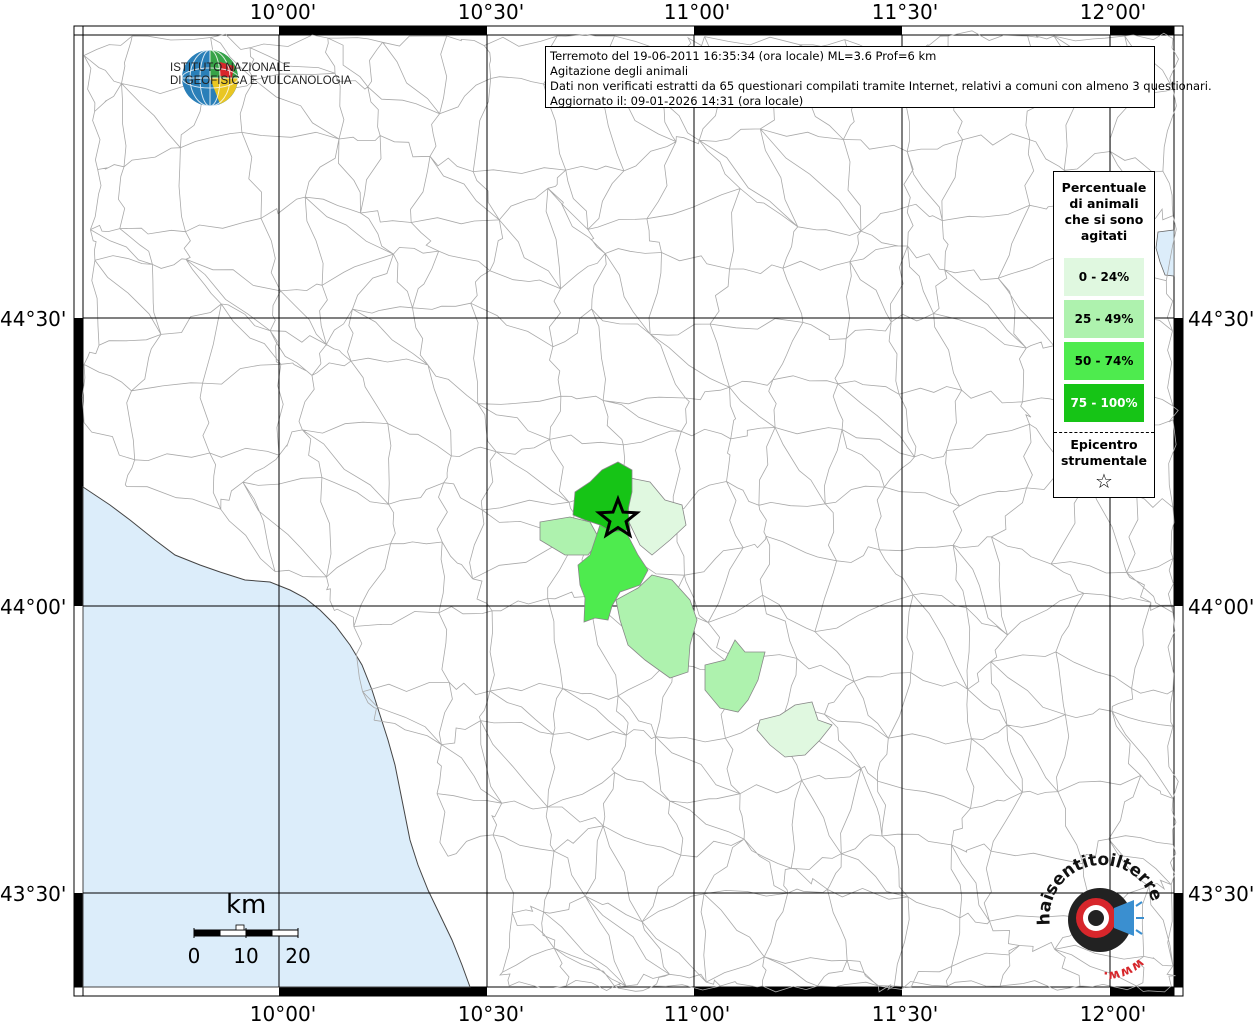 The width and height of the screenshot is (1256, 1028). Describe the element at coordinates (1221, 894) in the screenshot. I see `lat-label-right-3: 43°30'` at that location.